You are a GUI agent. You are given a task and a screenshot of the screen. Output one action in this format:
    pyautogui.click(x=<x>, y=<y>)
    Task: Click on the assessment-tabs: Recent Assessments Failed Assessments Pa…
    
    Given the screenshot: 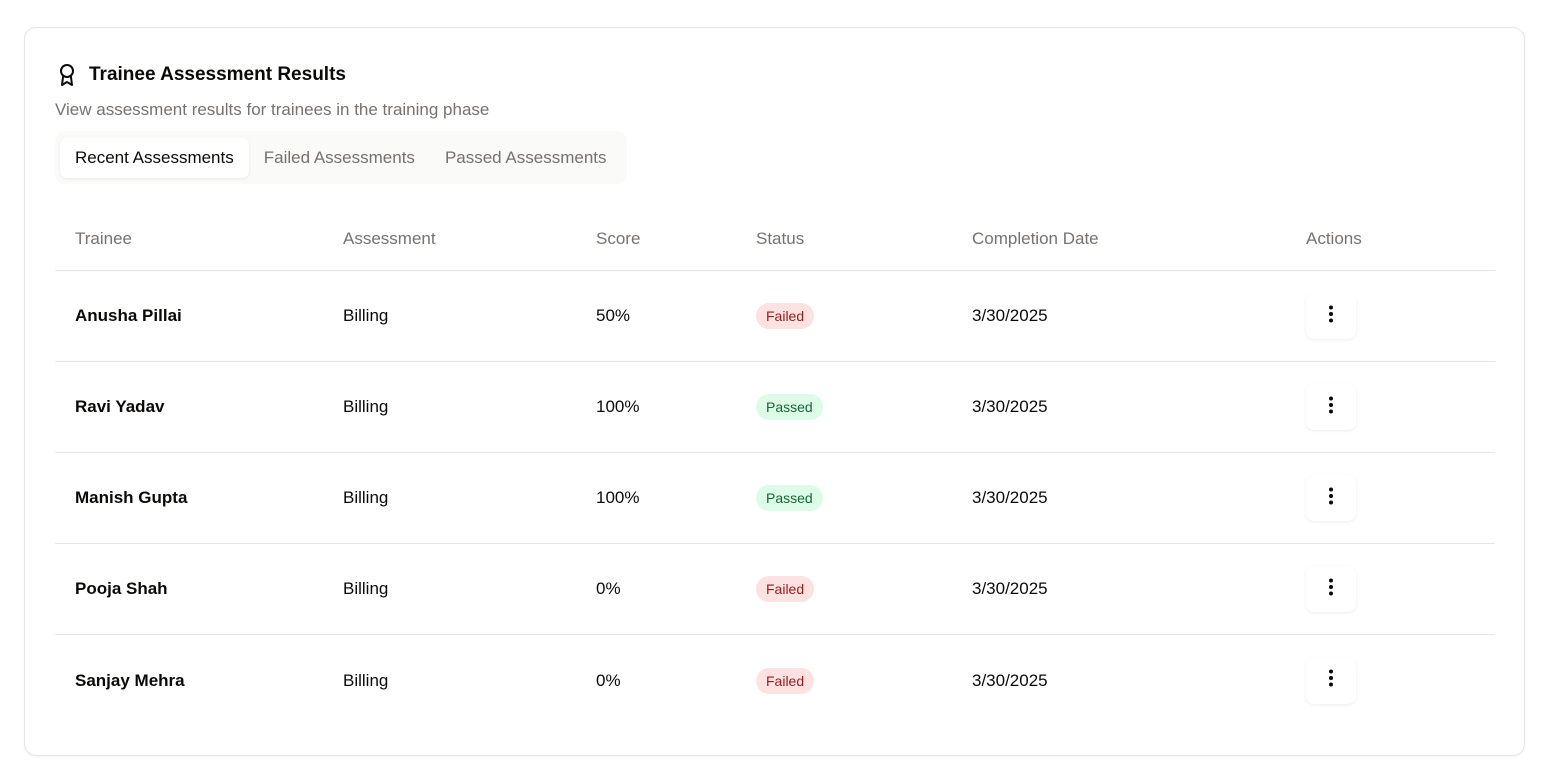 What is the action you would take?
    pyautogui.click(x=341, y=157)
    